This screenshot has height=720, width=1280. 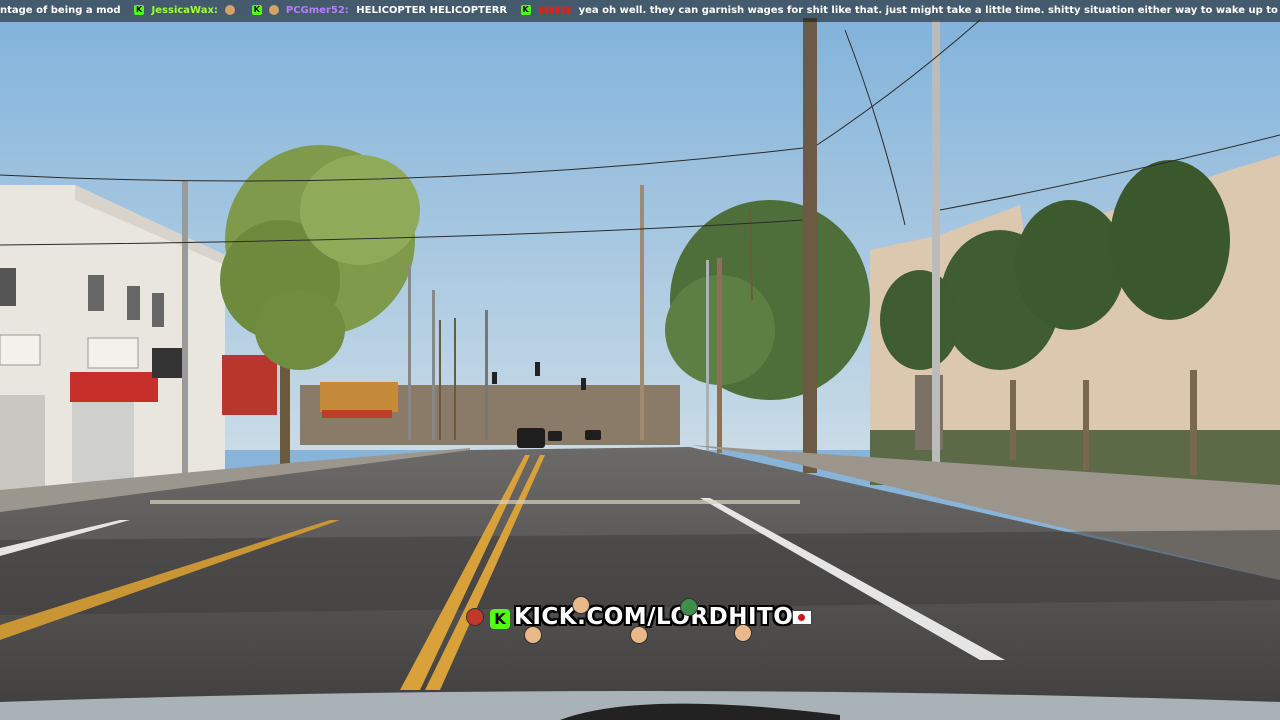 I want to click on chat-text: ntage of being a mod, so click(x=60, y=10).